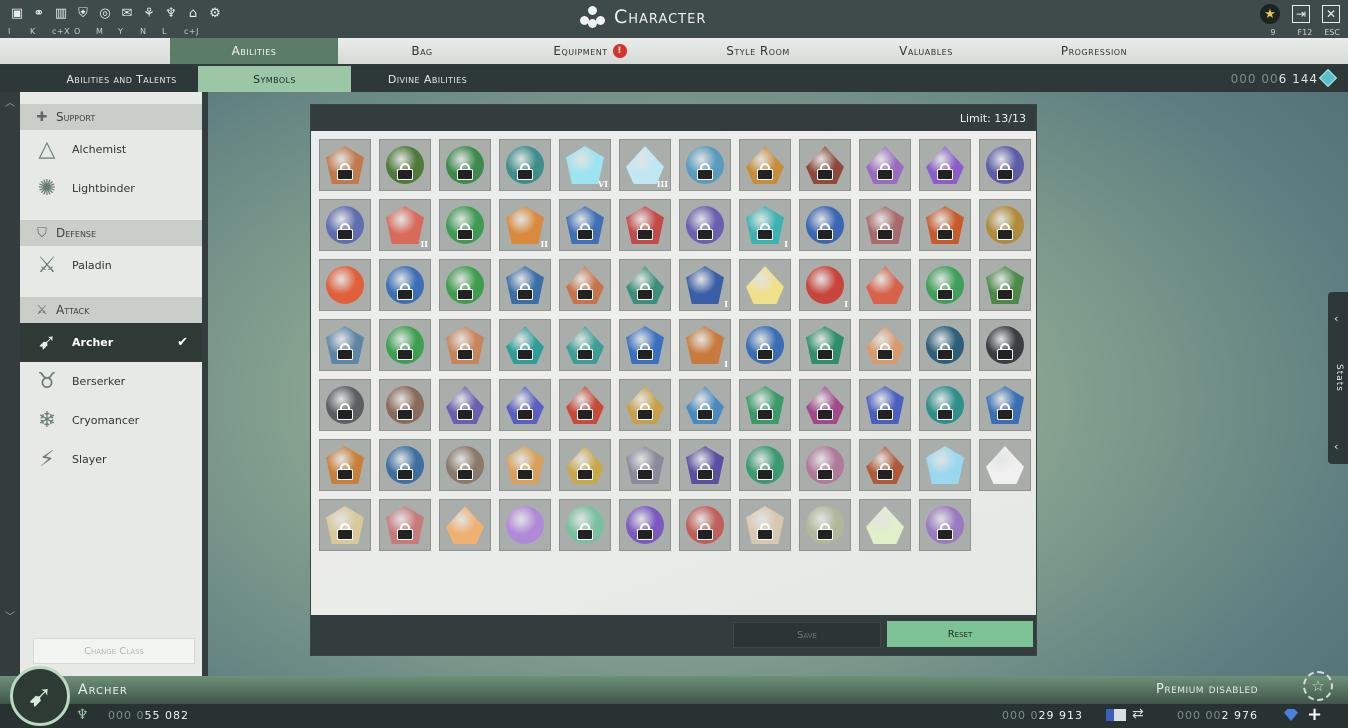 This screenshot has width=1348, height=728. I want to click on class-item-berserker: ♉ Berserker, so click(111, 381).